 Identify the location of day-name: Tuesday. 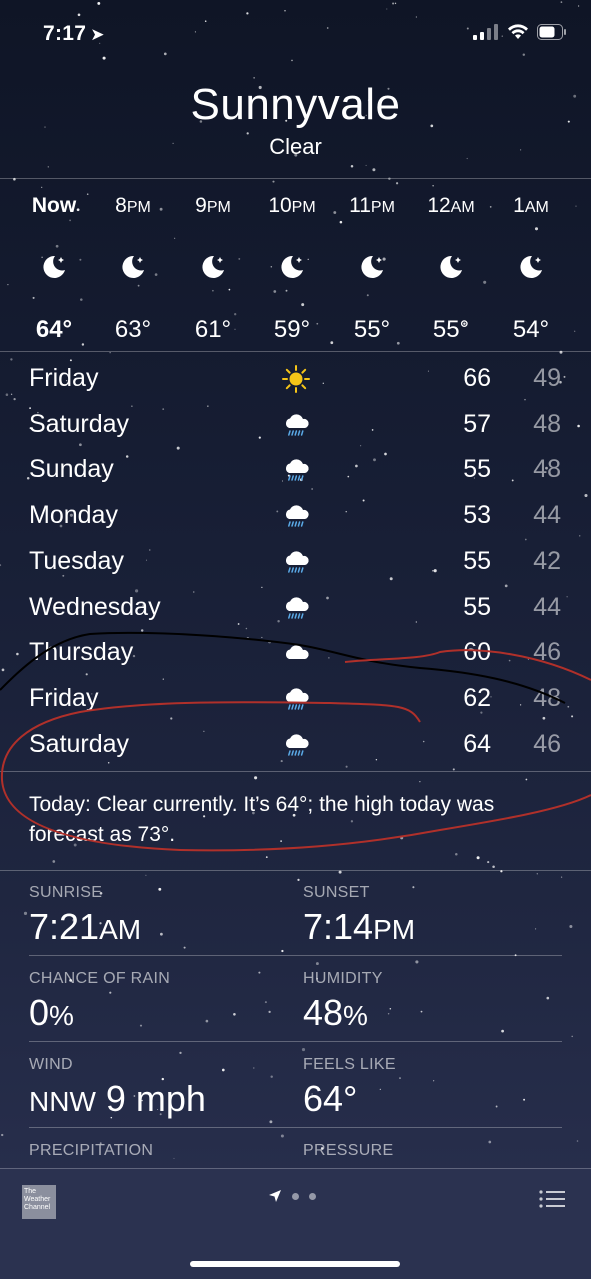
(76, 560).